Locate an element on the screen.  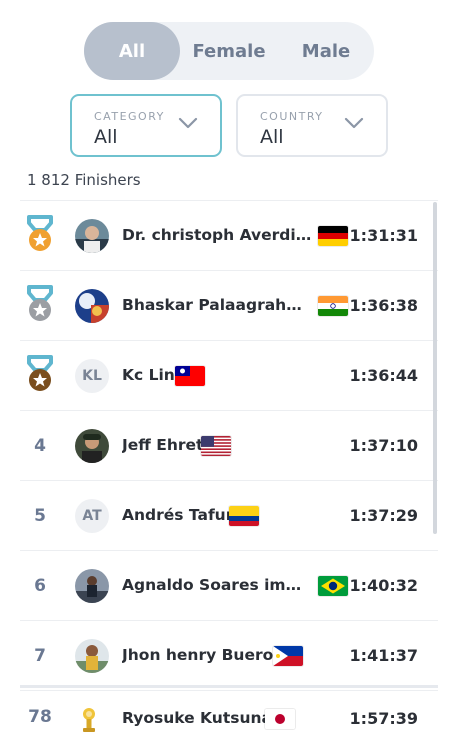
rank-number: 6 is located at coordinates (40, 585).